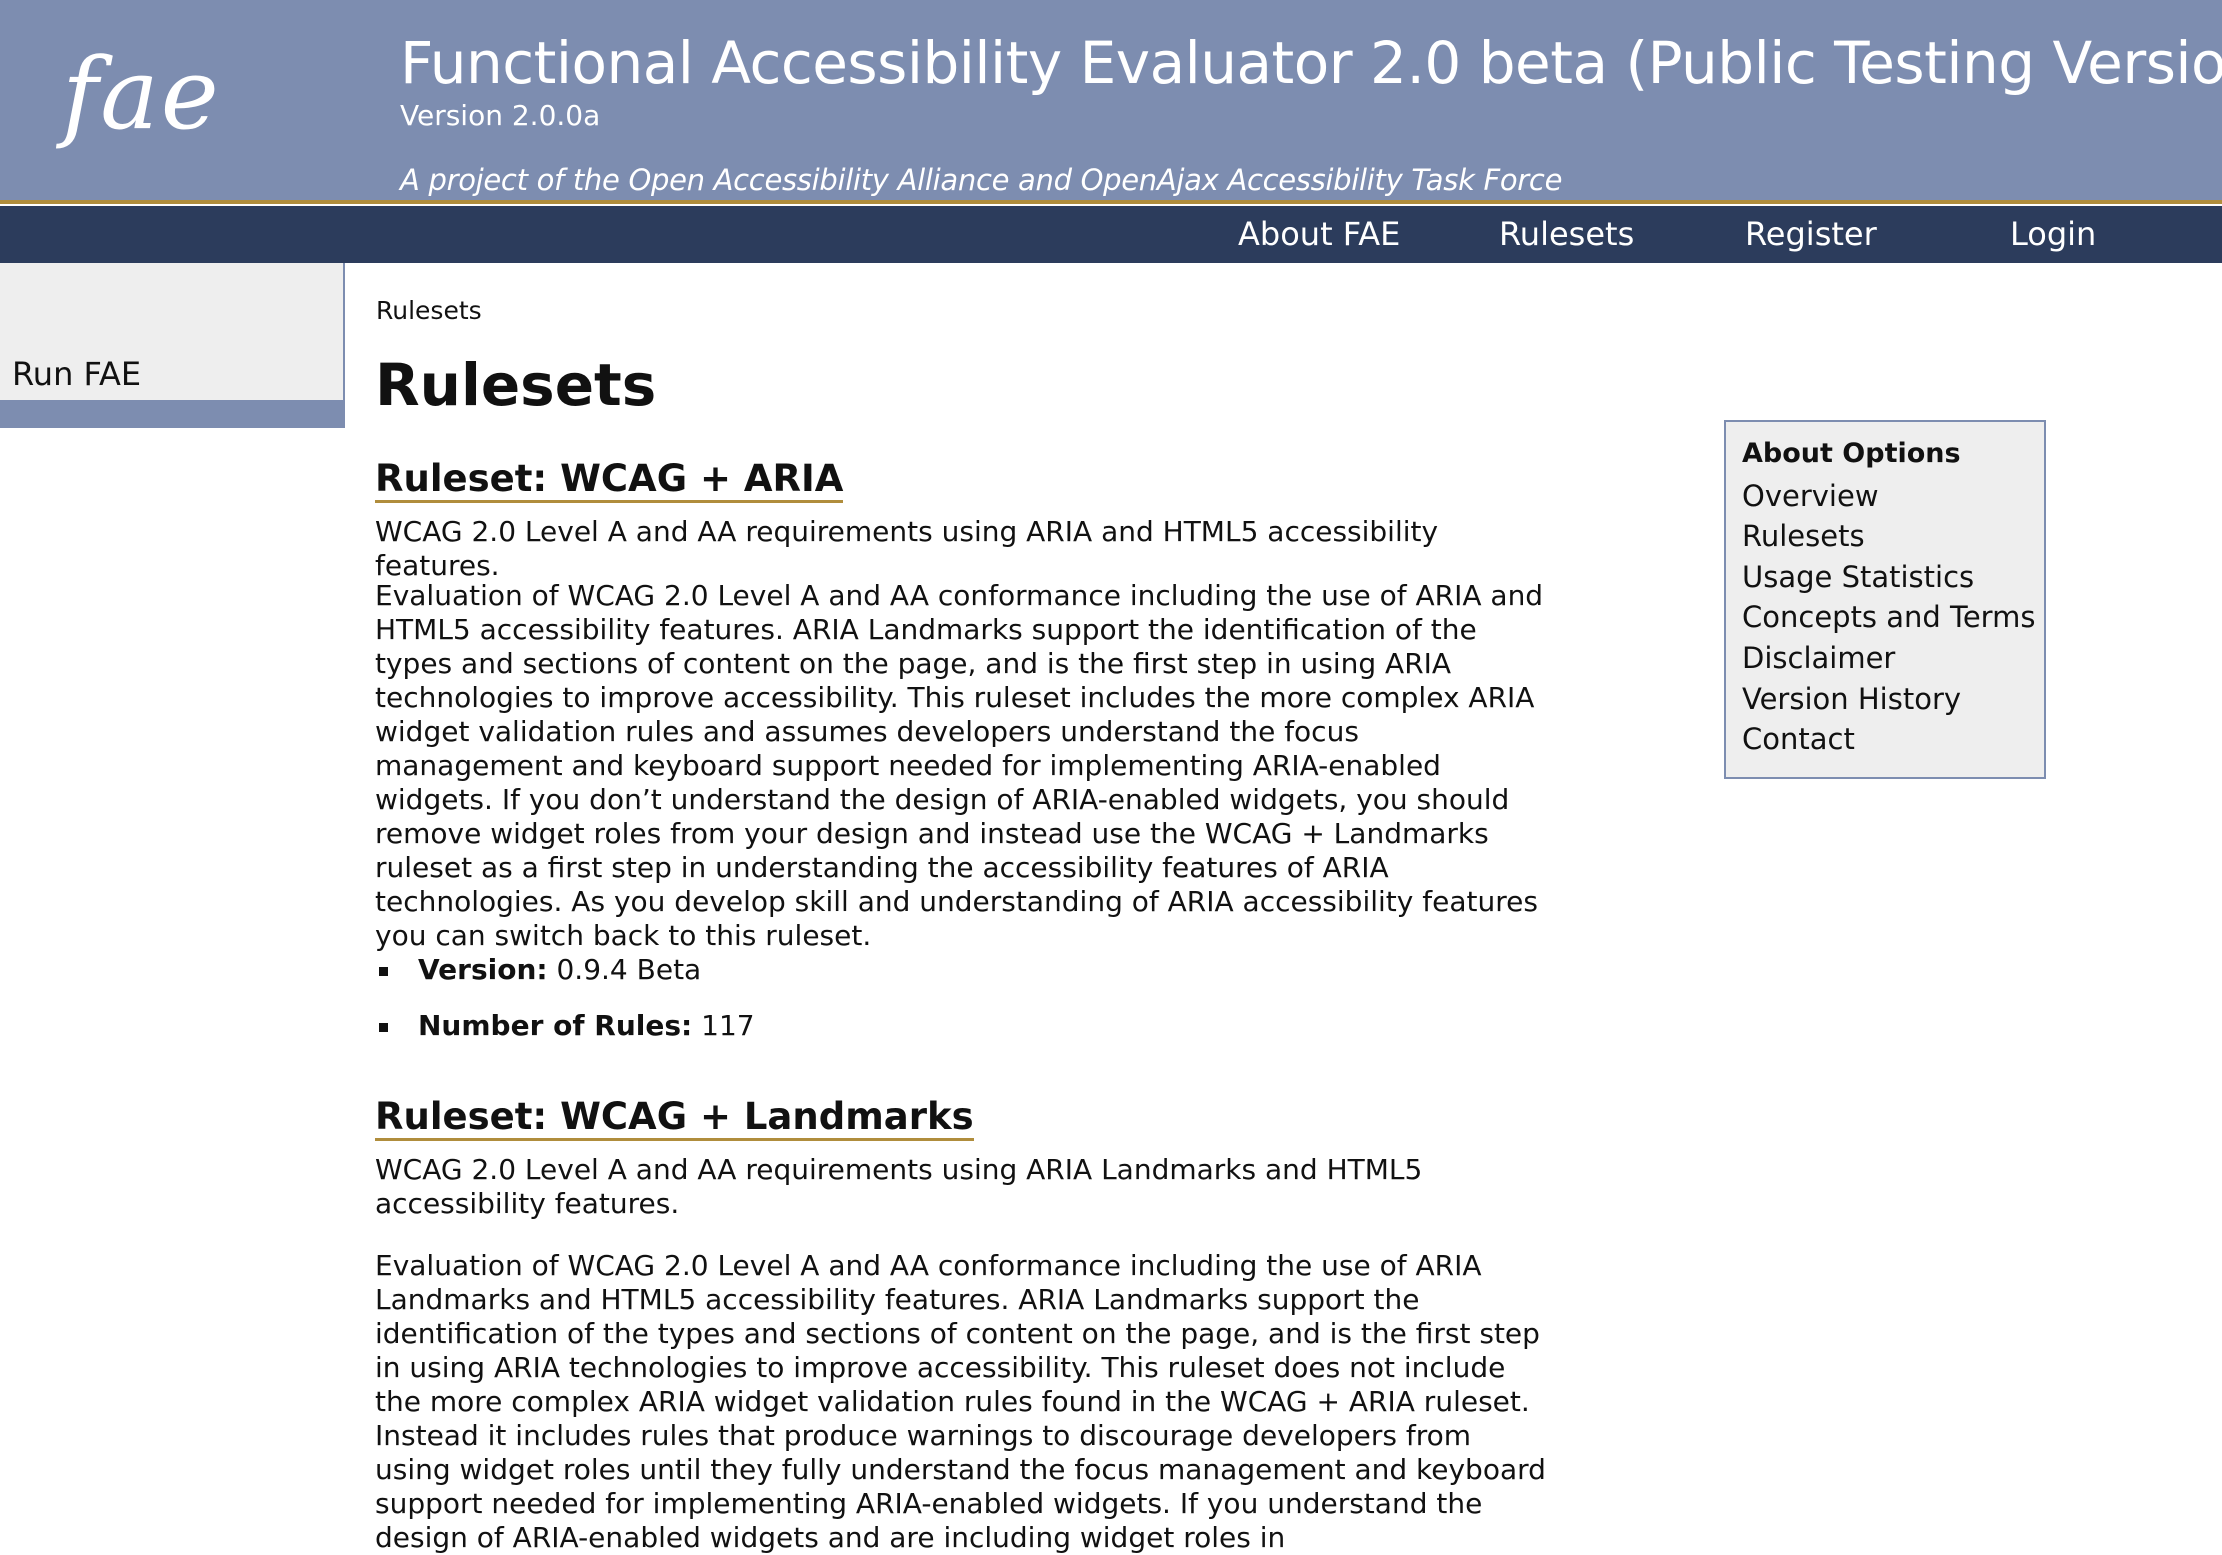  Describe the element at coordinates (516, 385) in the screenshot. I see `page-title: Rulesets` at that location.